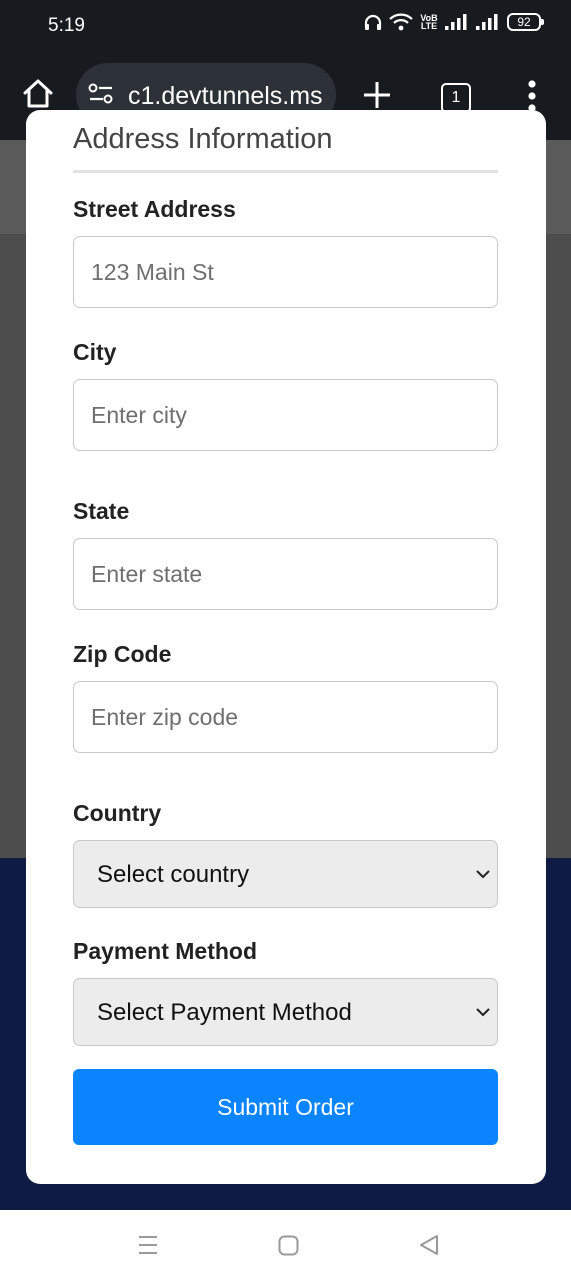 The height and width of the screenshot is (1280, 571). I want to click on zip-code-input, so click(285, 717).